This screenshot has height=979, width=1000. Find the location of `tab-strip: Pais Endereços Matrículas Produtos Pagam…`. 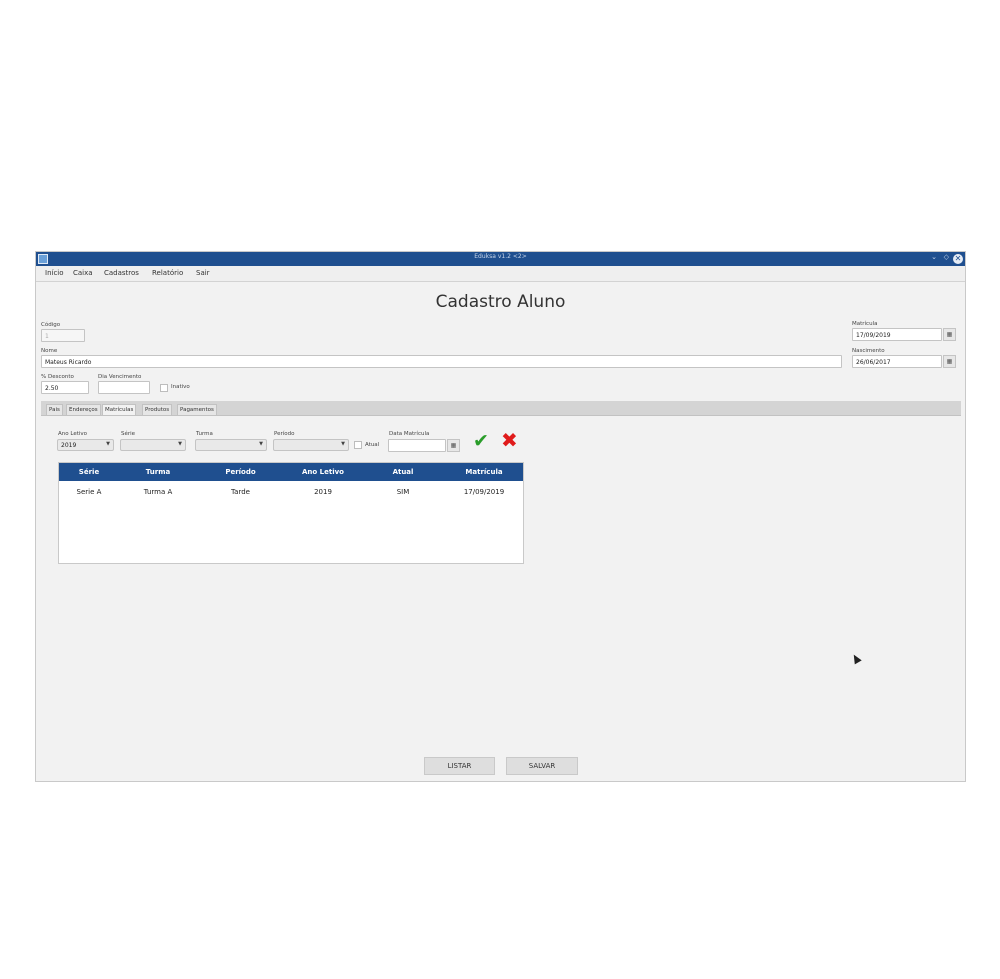

tab-strip: Pais Endereços Matrículas Produtos Pagam… is located at coordinates (501, 408).